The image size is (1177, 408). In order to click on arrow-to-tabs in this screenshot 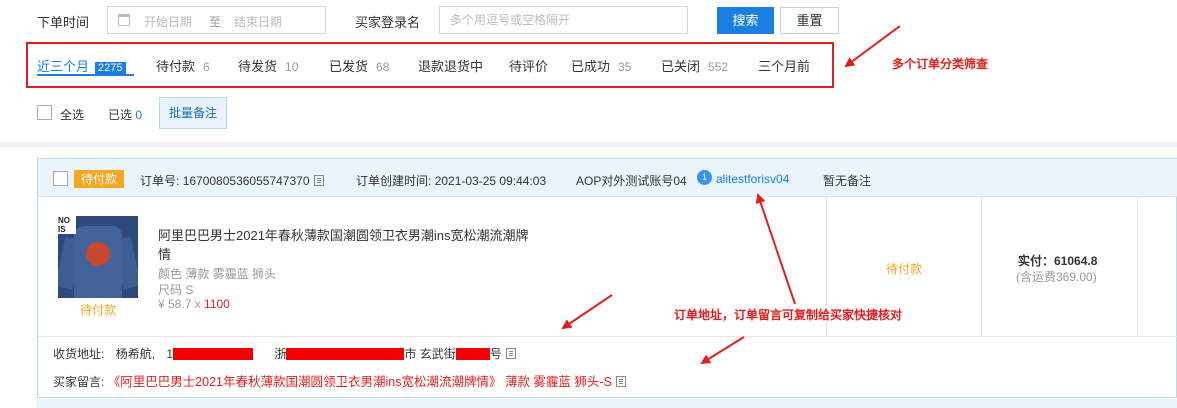, I will do `click(872, 46)`.